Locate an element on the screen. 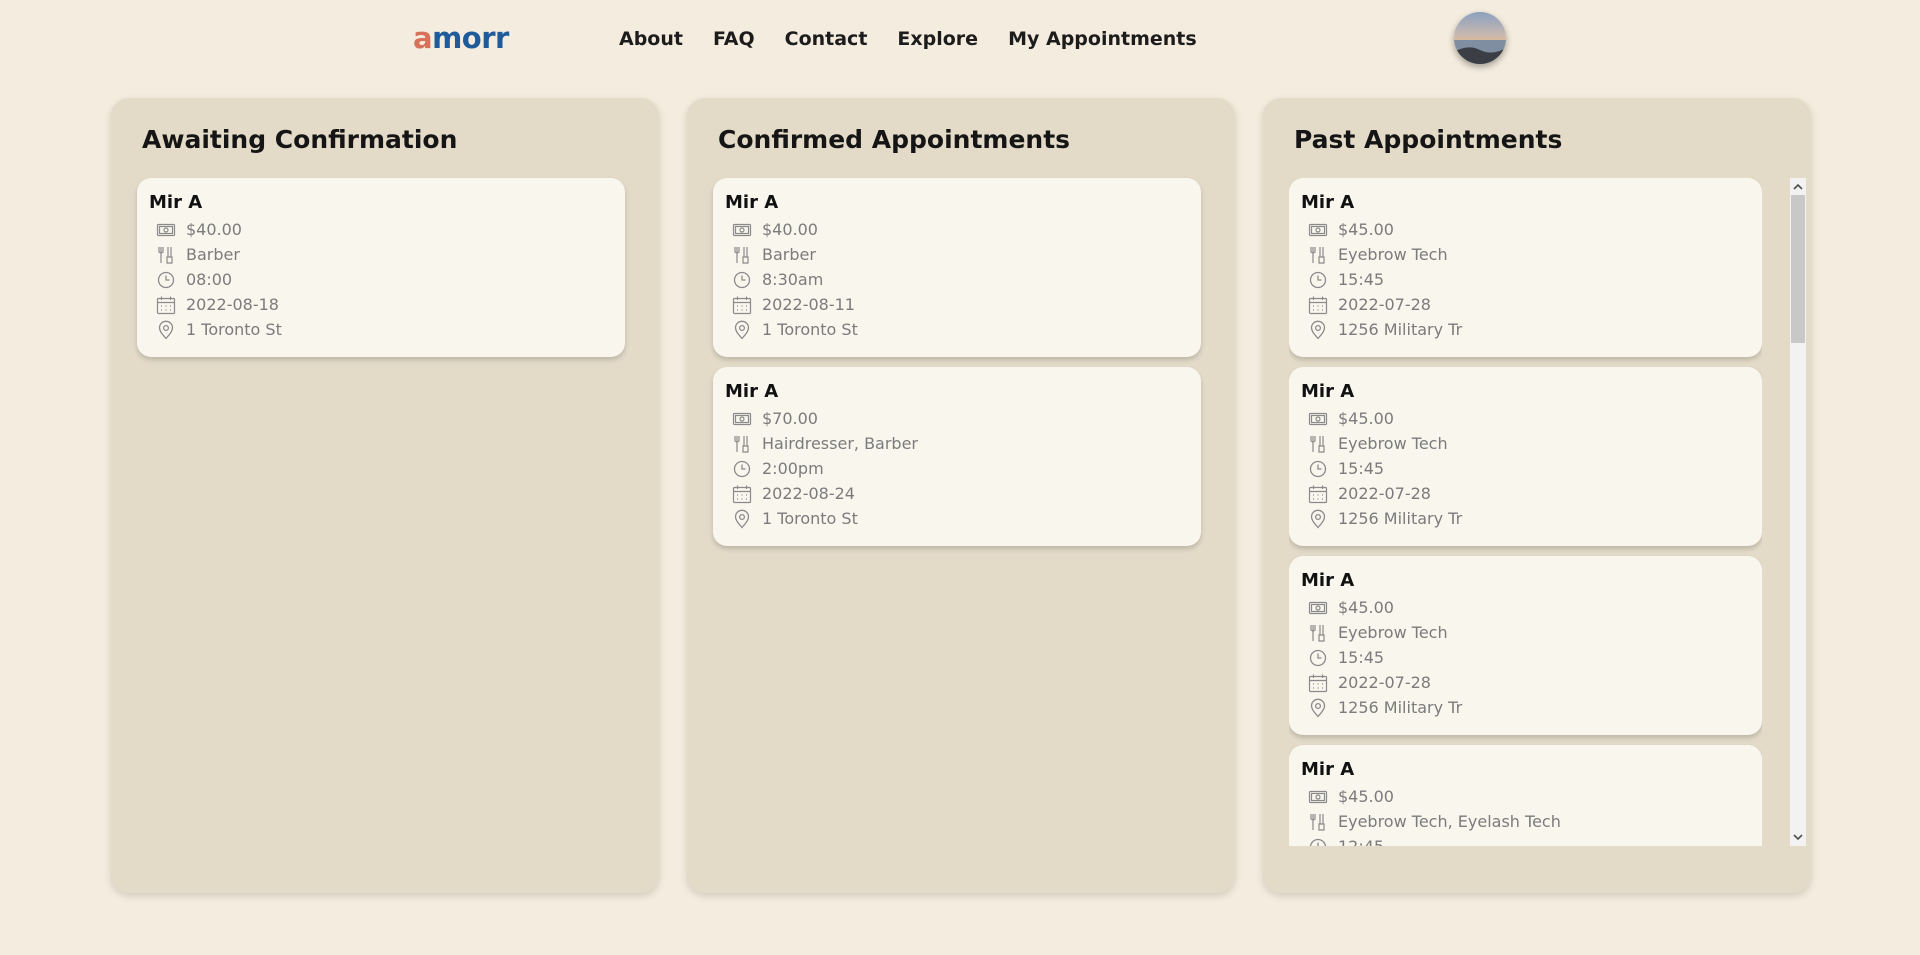 The image size is (1920, 955). panel-title: Awaiting Confirmation is located at coordinates (300, 139).